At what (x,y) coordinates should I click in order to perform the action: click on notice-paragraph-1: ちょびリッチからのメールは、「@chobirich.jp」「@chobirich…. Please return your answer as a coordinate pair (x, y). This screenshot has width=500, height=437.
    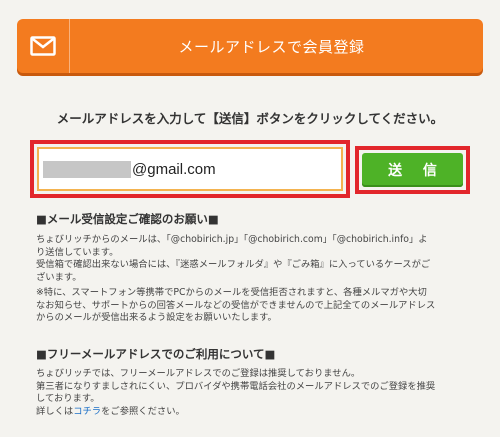
    Looking at the image, I should click on (256, 259).